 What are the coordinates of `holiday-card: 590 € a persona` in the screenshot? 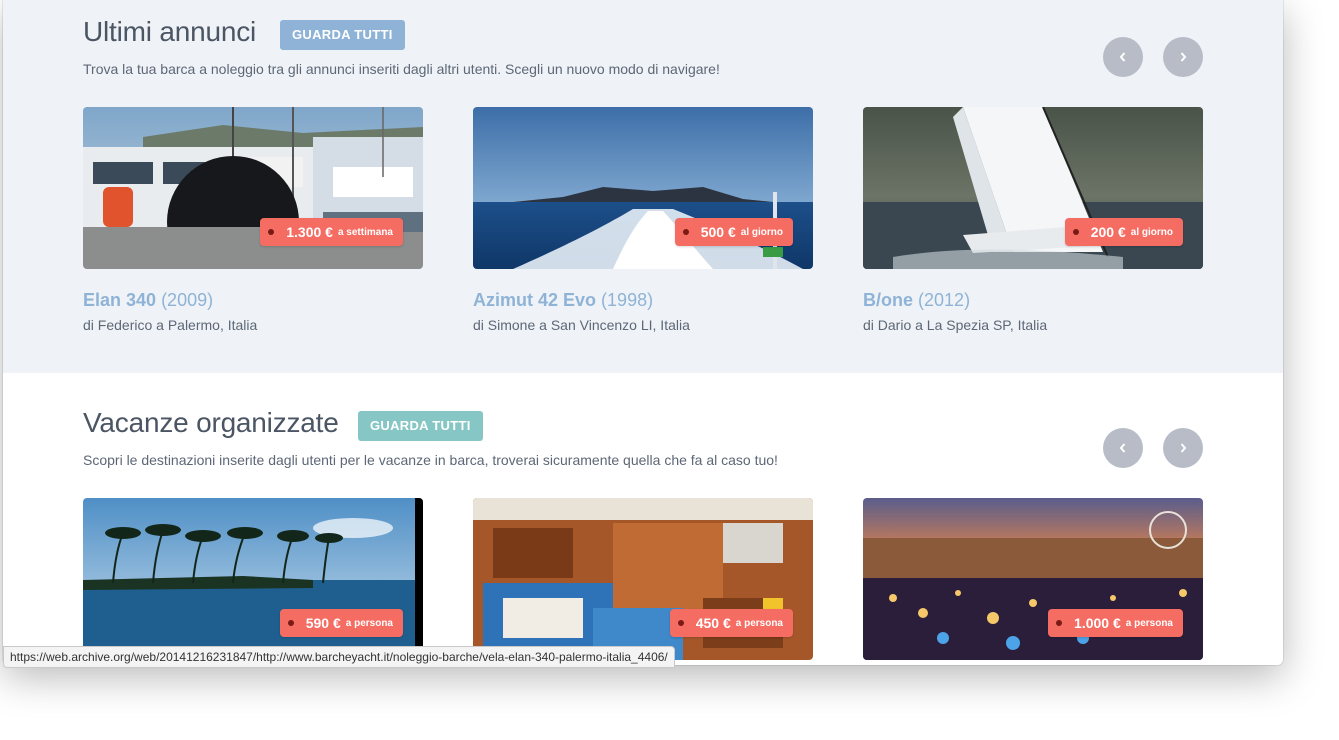 It's located at (253, 579).